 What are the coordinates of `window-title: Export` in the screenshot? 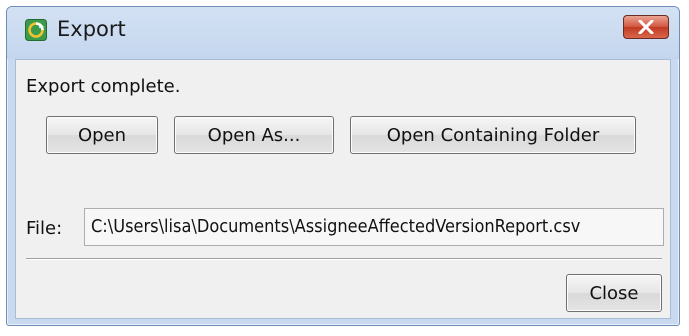 It's located at (91, 29).